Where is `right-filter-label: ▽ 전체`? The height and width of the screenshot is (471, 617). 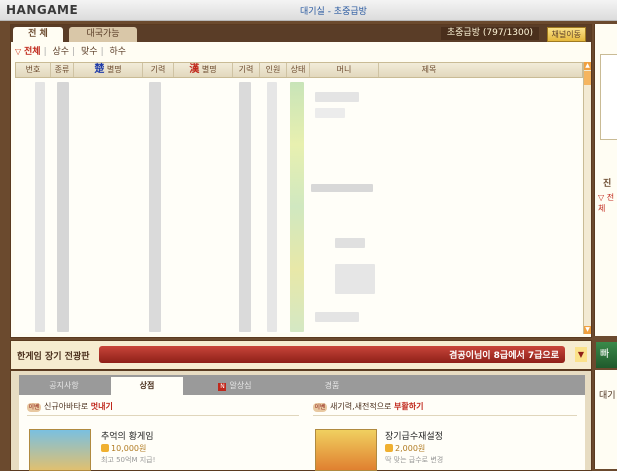
right-filter-label: ▽ 전체 is located at coordinates (607, 203).